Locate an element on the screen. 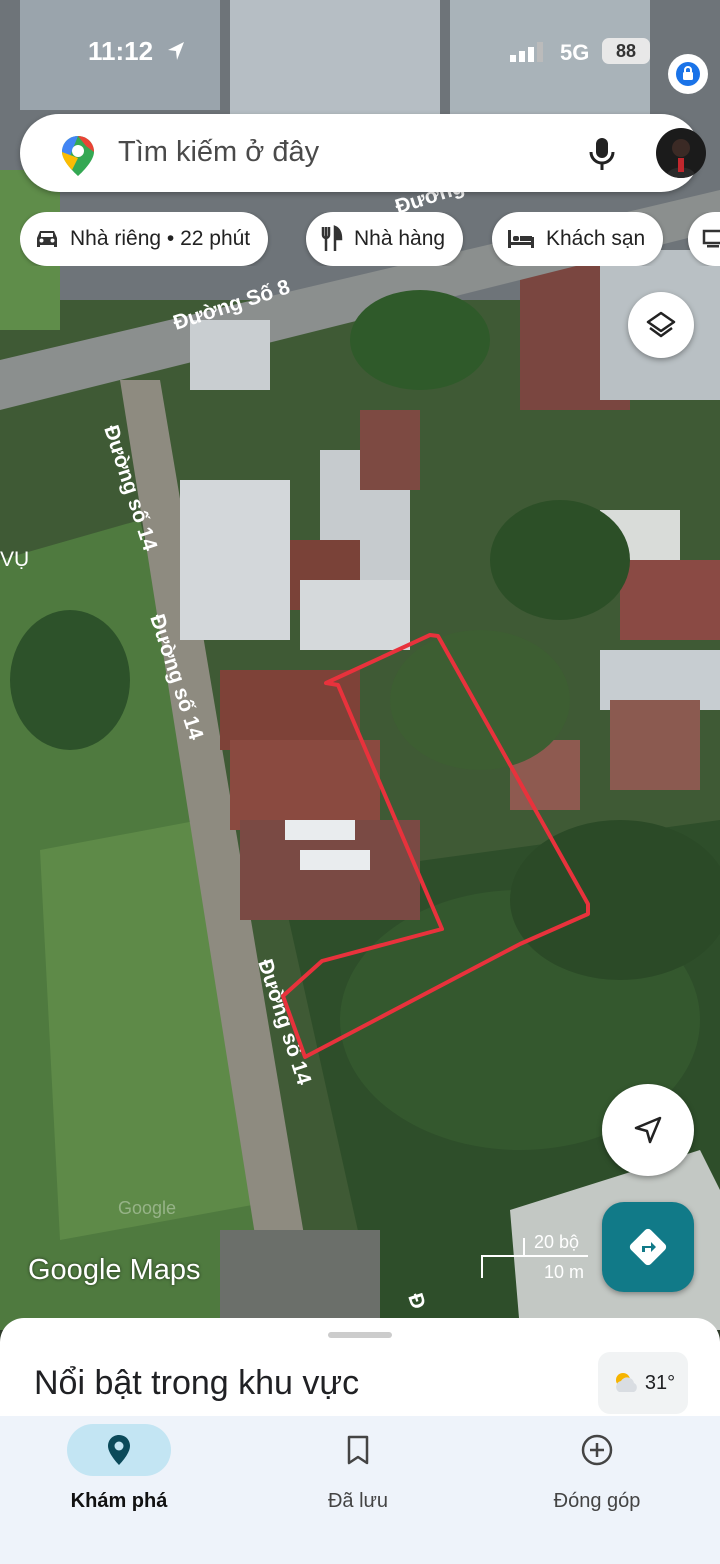  restaurant-icon is located at coordinates (332, 238).